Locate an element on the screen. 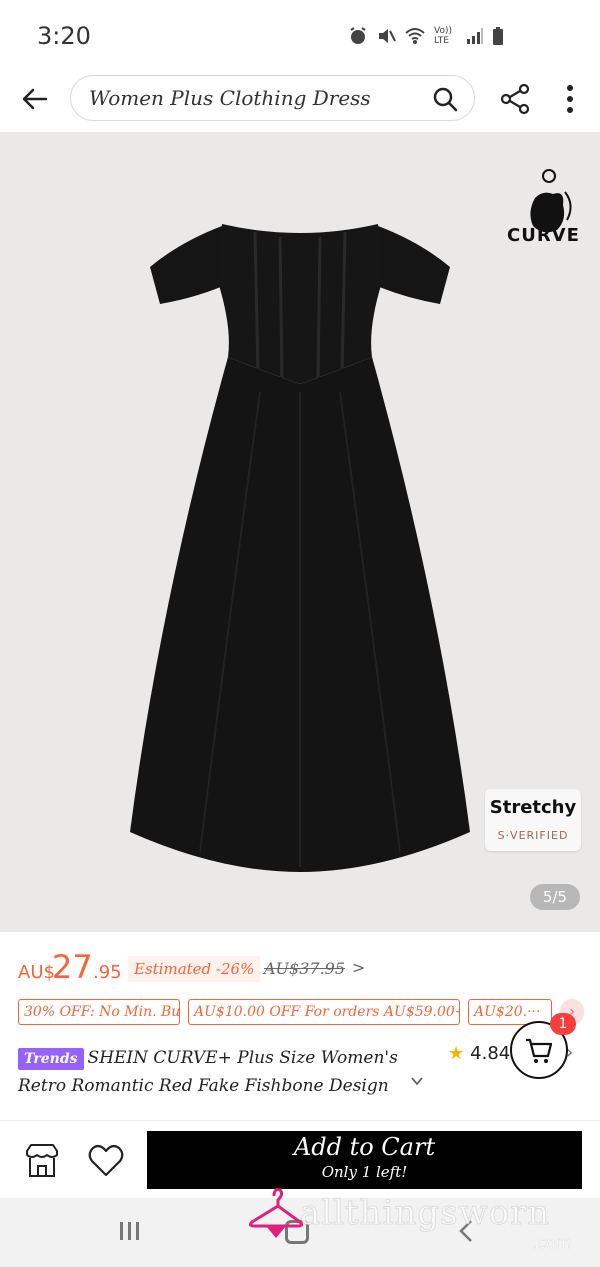 This screenshot has width=600, height=1267. price-cents: .95 is located at coordinates (107, 972).